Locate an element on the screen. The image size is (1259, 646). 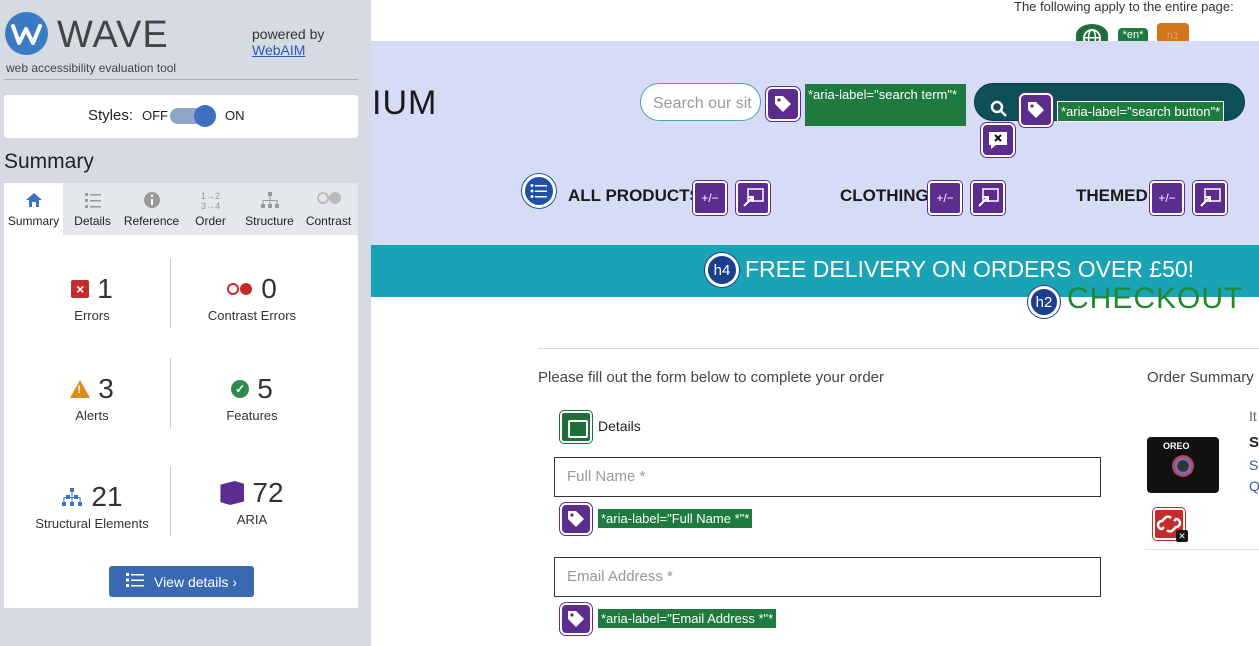
alerts-label: Alerts is located at coordinates (92, 415).